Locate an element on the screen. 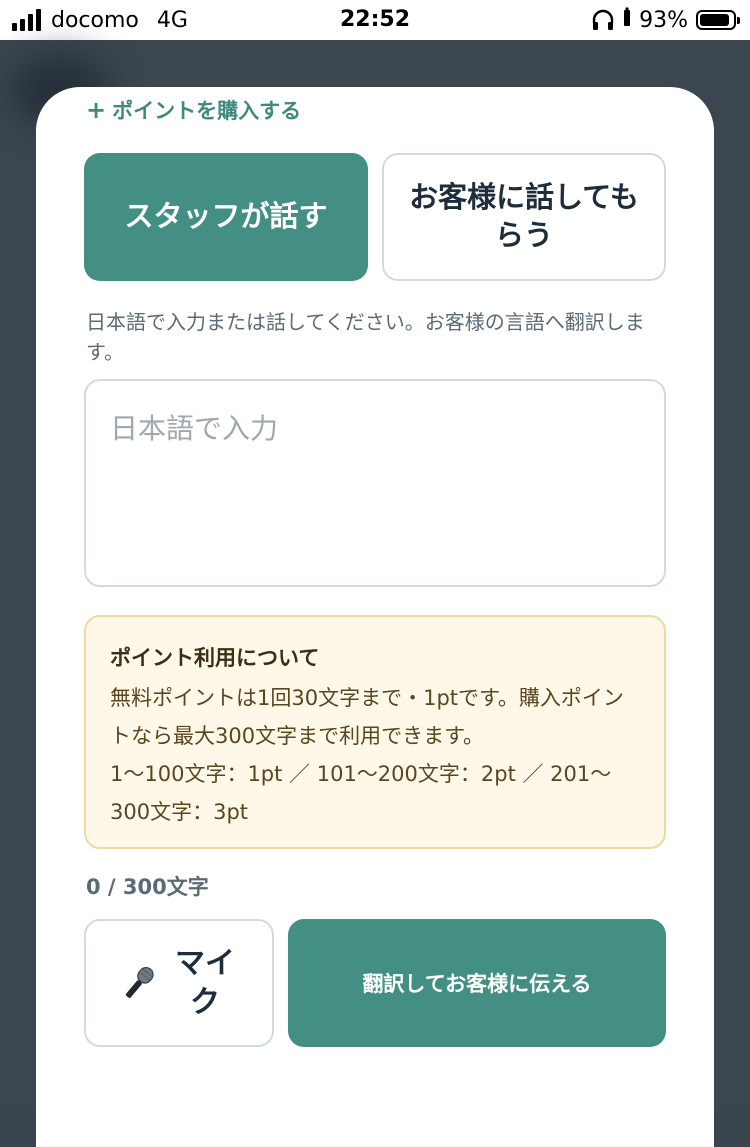 The height and width of the screenshot is (1147, 750). translate-send-label: 翻訳してお客様に伝える is located at coordinates (477, 984).